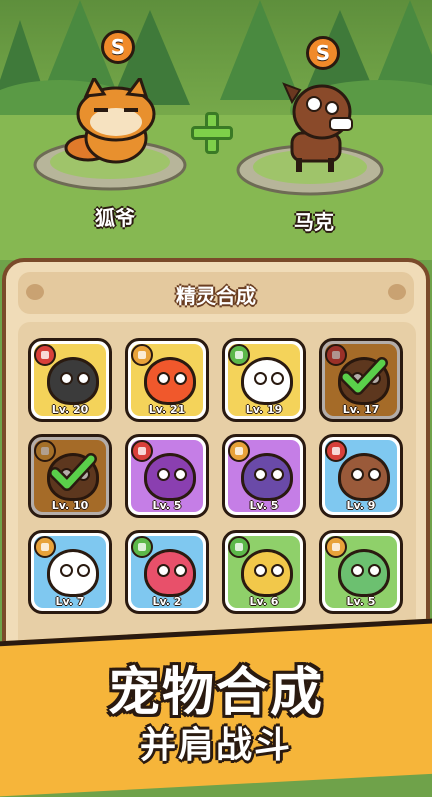 This screenshot has width=432, height=797. What do you see at coordinates (118, 47) in the screenshot?
I see `left-coin-icon: S` at bounding box center [118, 47].